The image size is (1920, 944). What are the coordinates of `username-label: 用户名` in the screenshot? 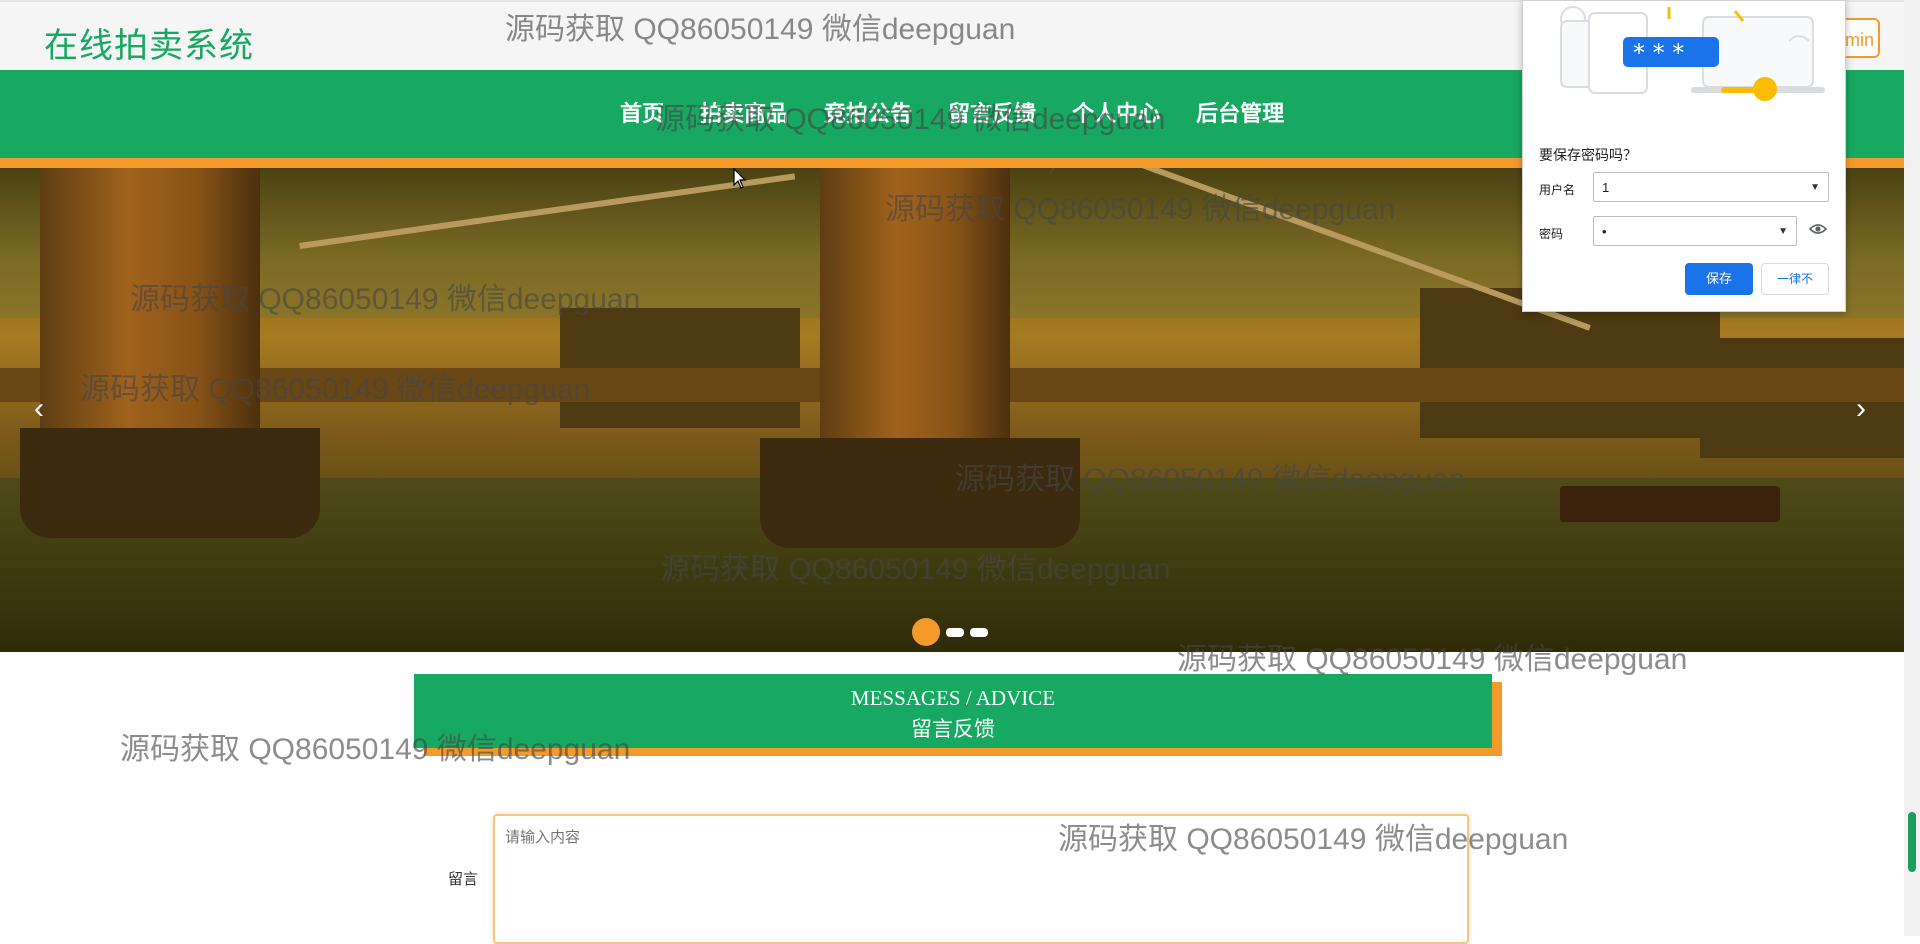 It's located at (1557, 190).